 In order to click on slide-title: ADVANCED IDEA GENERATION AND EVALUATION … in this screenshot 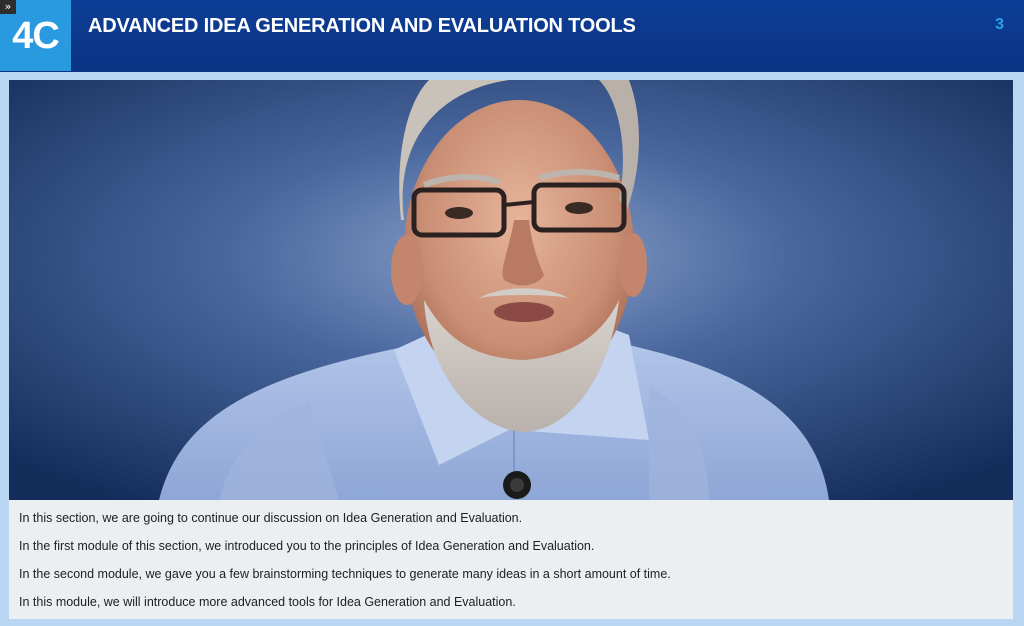, I will do `click(362, 26)`.